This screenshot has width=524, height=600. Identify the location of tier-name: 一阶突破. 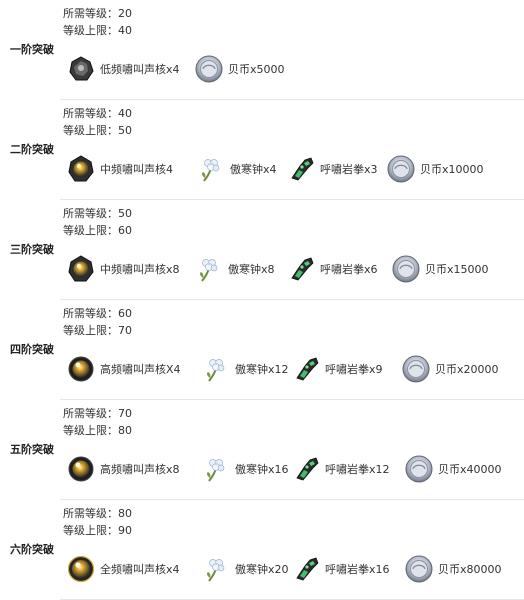
(32, 49).